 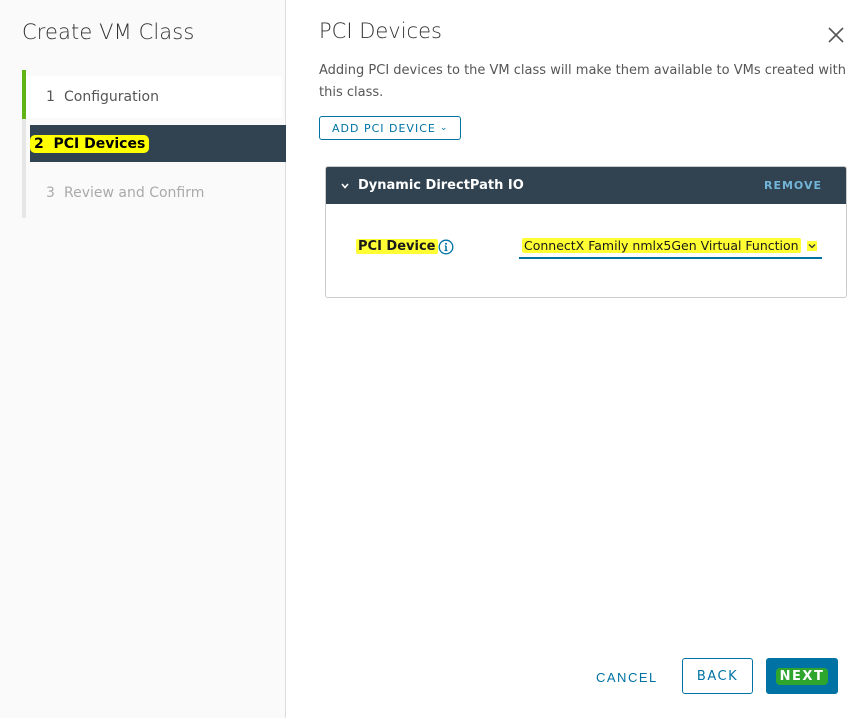 I want to click on close-icon, so click(x=836, y=35).